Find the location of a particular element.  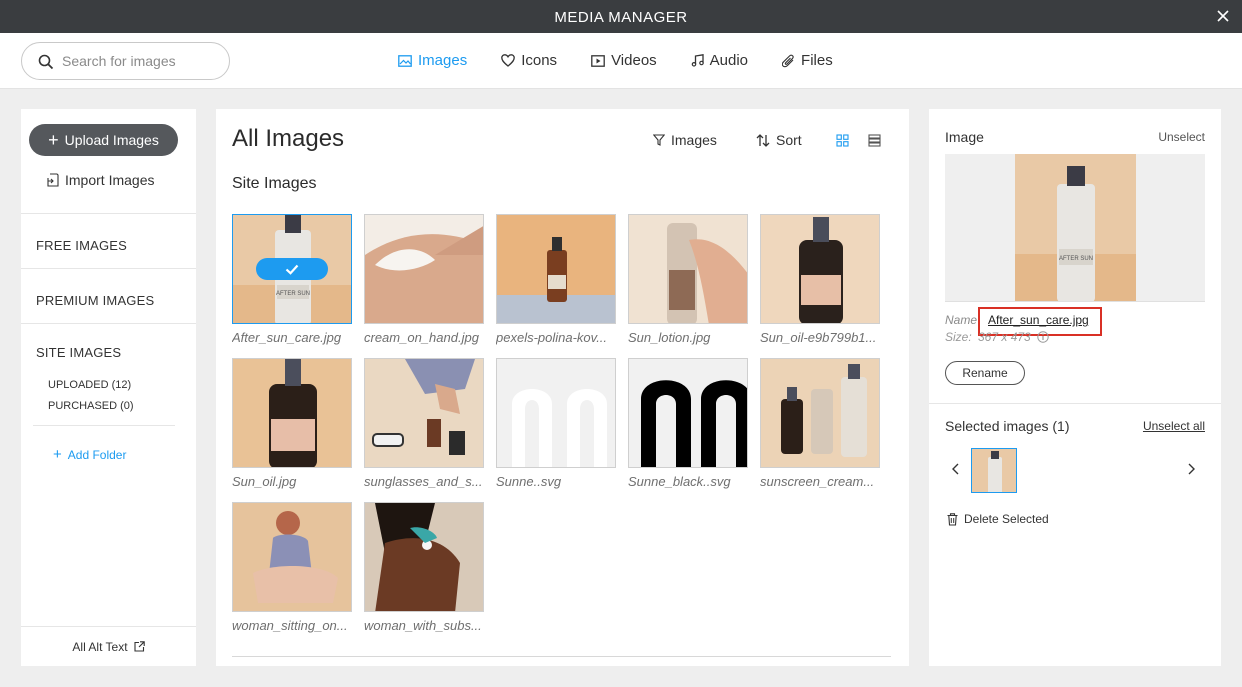

preview-image: AFTER SUN is located at coordinates (1075, 227).